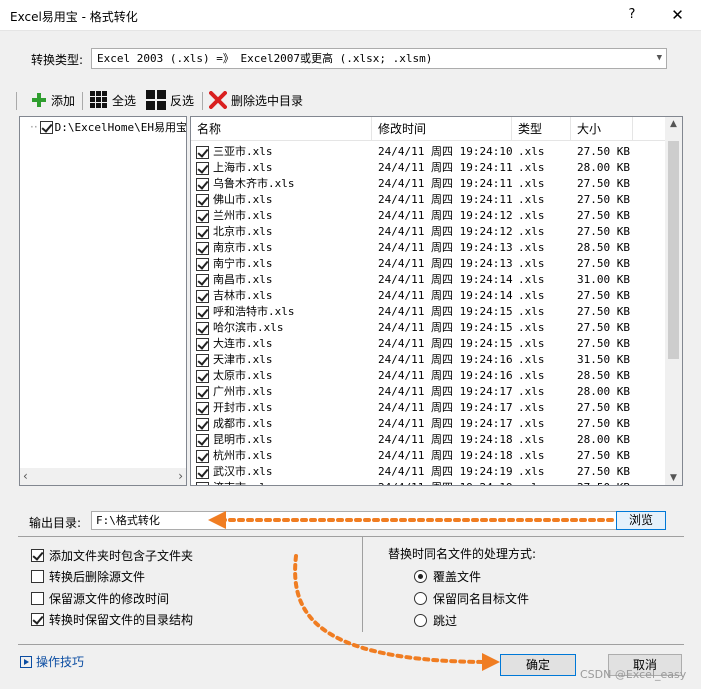 Image resolution: width=701 pixels, height=689 pixels. What do you see at coordinates (103, 476) in the screenshot?
I see `tree-horizontal-scrollbar: ‹ ›` at bounding box center [103, 476].